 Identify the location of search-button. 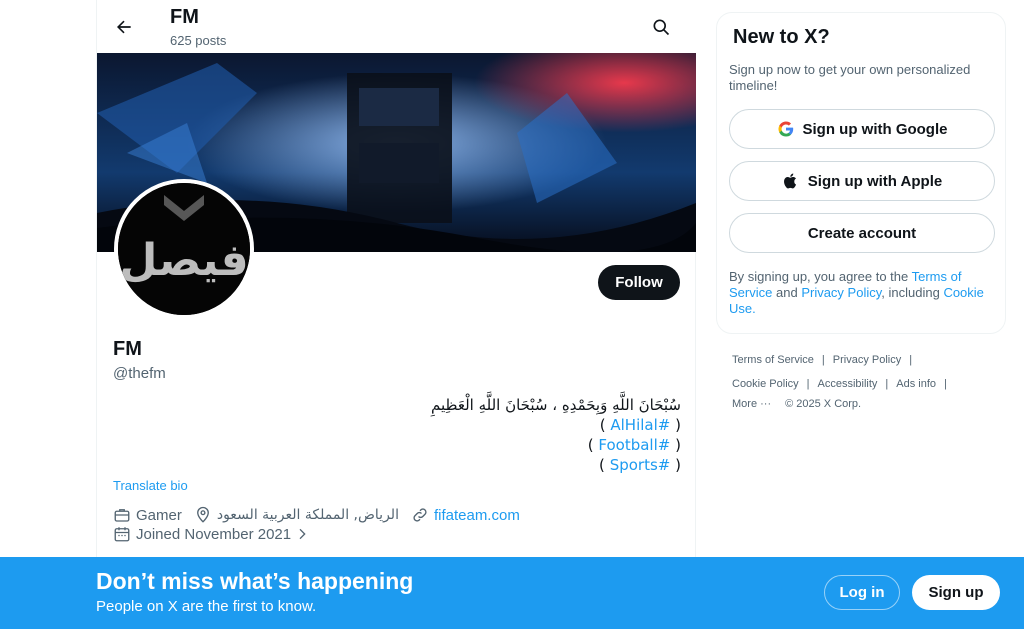
(661, 27).